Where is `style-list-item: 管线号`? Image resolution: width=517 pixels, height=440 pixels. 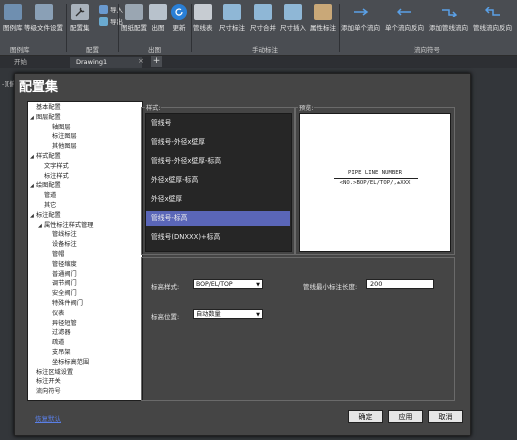 style-list-item: 管线号 is located at coordinates (218, 123).